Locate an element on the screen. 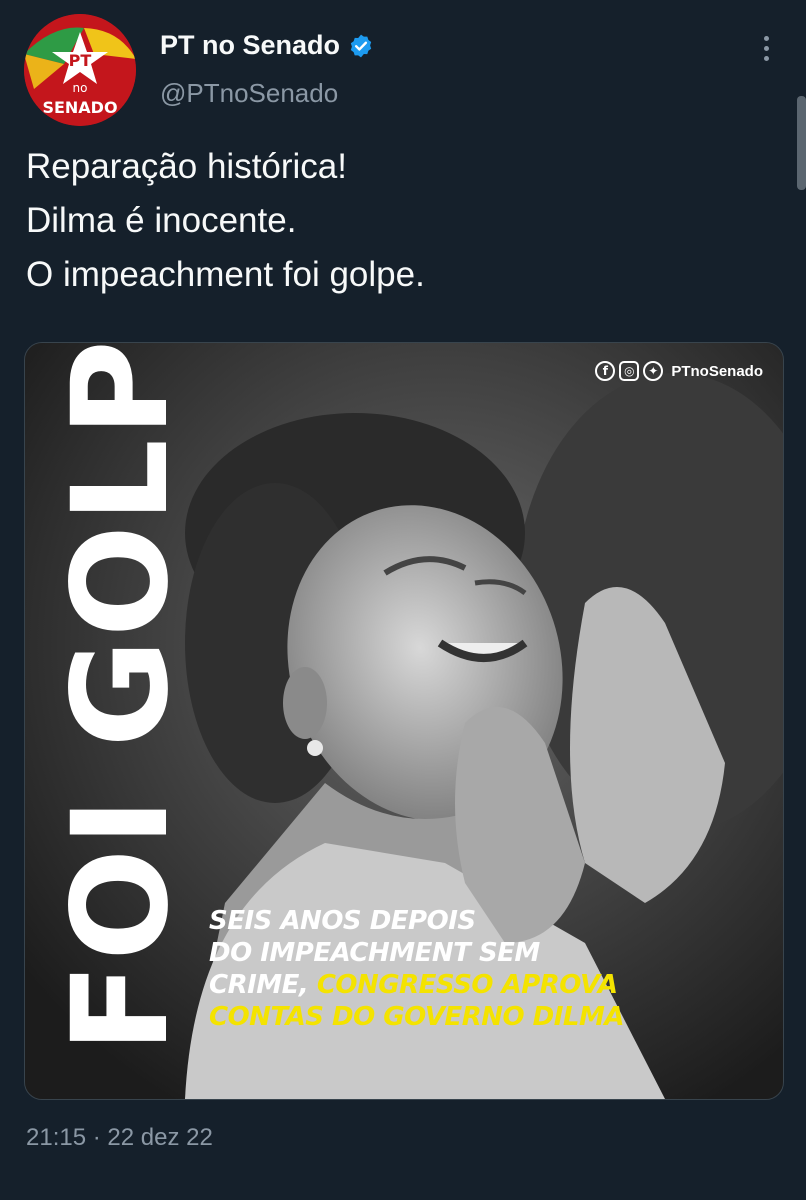 The width and height of the screenshot is (806, 1200). image-social-handle: PTnoSenado is located at coordinates (717, 371).